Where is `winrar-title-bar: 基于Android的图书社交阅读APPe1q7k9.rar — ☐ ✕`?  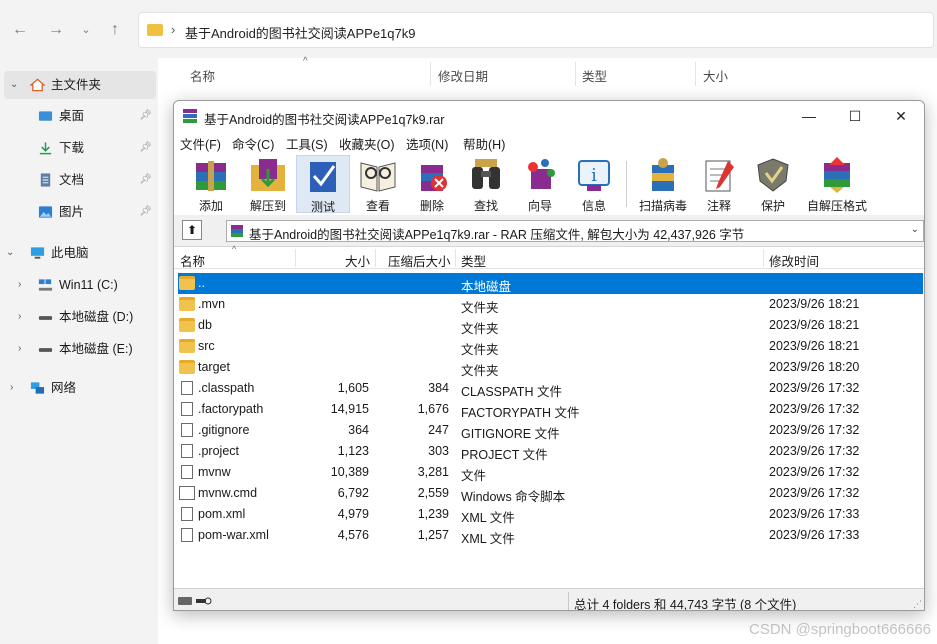
winrar-title-bar: 基于Android的图书社交阅读APPe1q7k9.rar — ☐ ✕ is located at coordinates (549, 116).